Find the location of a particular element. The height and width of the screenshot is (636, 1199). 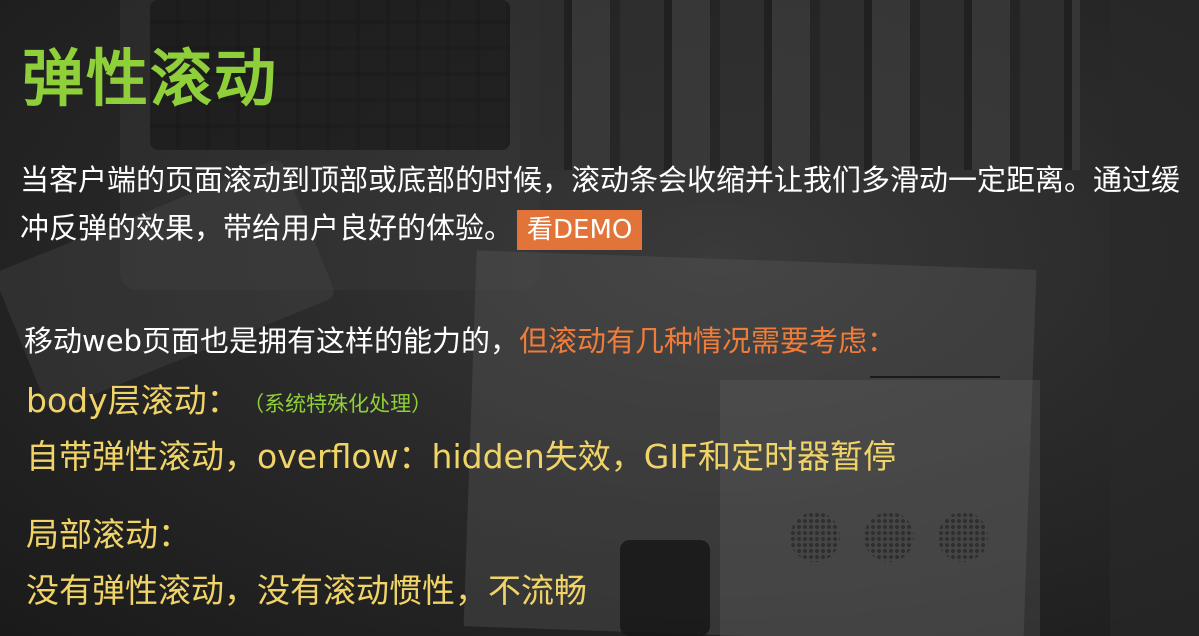

mobile-web-text: 移动web页面也是拥有这样的能力的， is located at coordinates (271, 341).